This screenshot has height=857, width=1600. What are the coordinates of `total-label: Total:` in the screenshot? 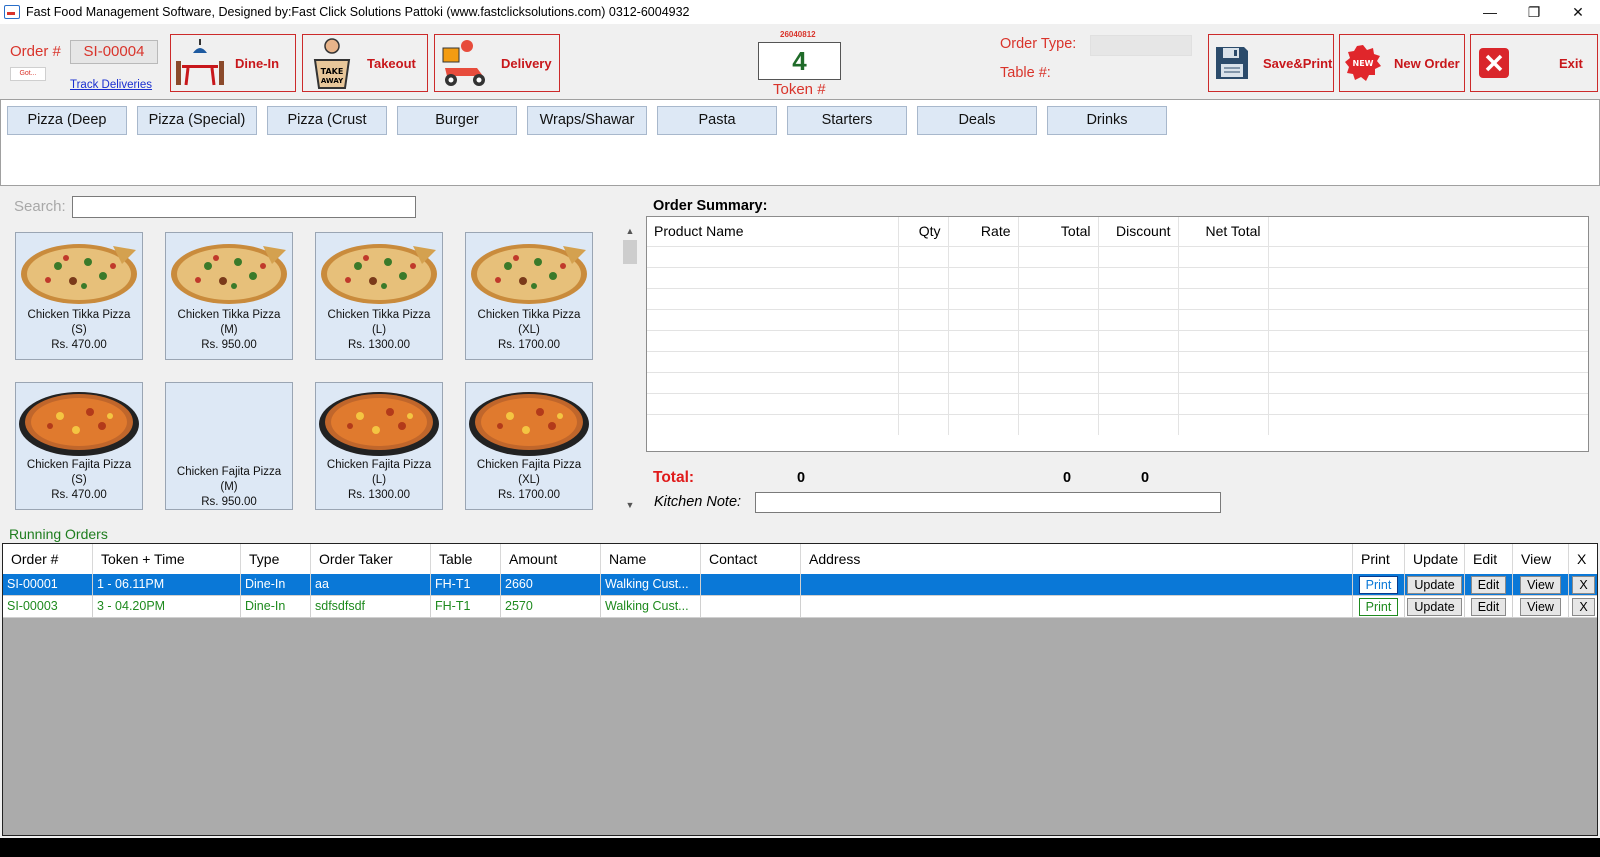 It's located at (674, 477).